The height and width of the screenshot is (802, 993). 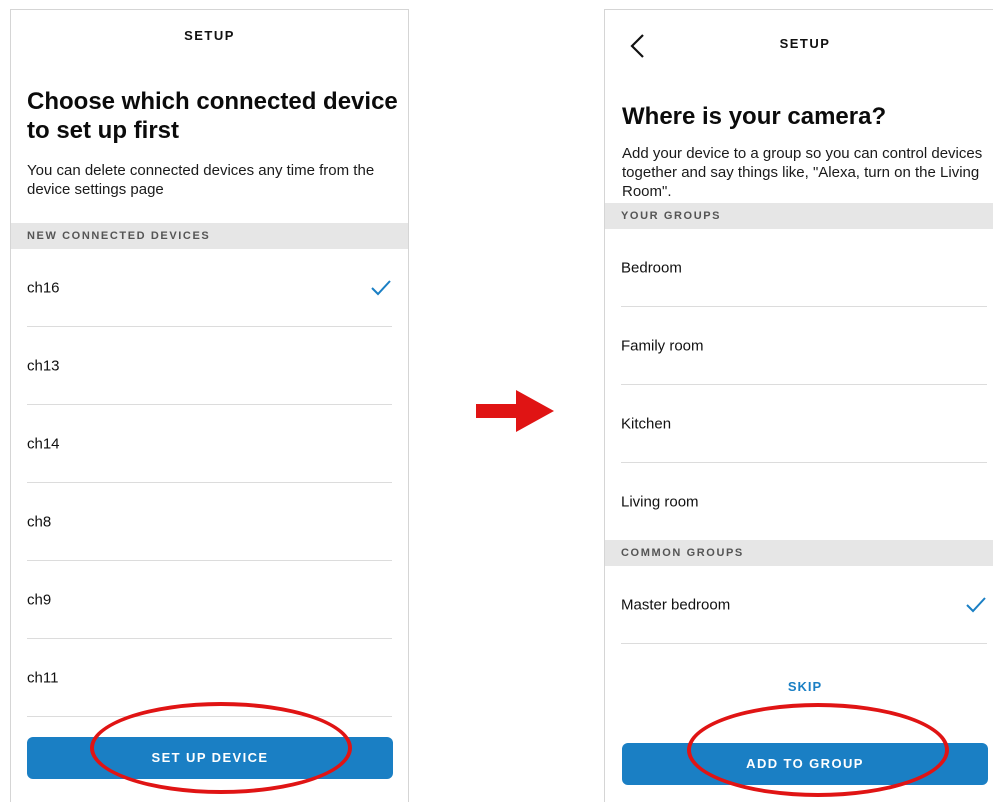 I want to click on device-label: ch8, so click(x=39, y=521).